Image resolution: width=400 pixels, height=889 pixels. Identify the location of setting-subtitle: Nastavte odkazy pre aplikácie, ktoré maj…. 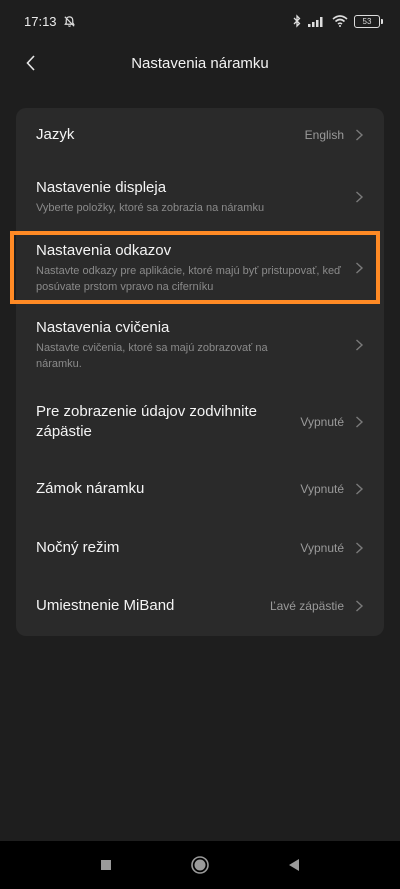
(188, 279).